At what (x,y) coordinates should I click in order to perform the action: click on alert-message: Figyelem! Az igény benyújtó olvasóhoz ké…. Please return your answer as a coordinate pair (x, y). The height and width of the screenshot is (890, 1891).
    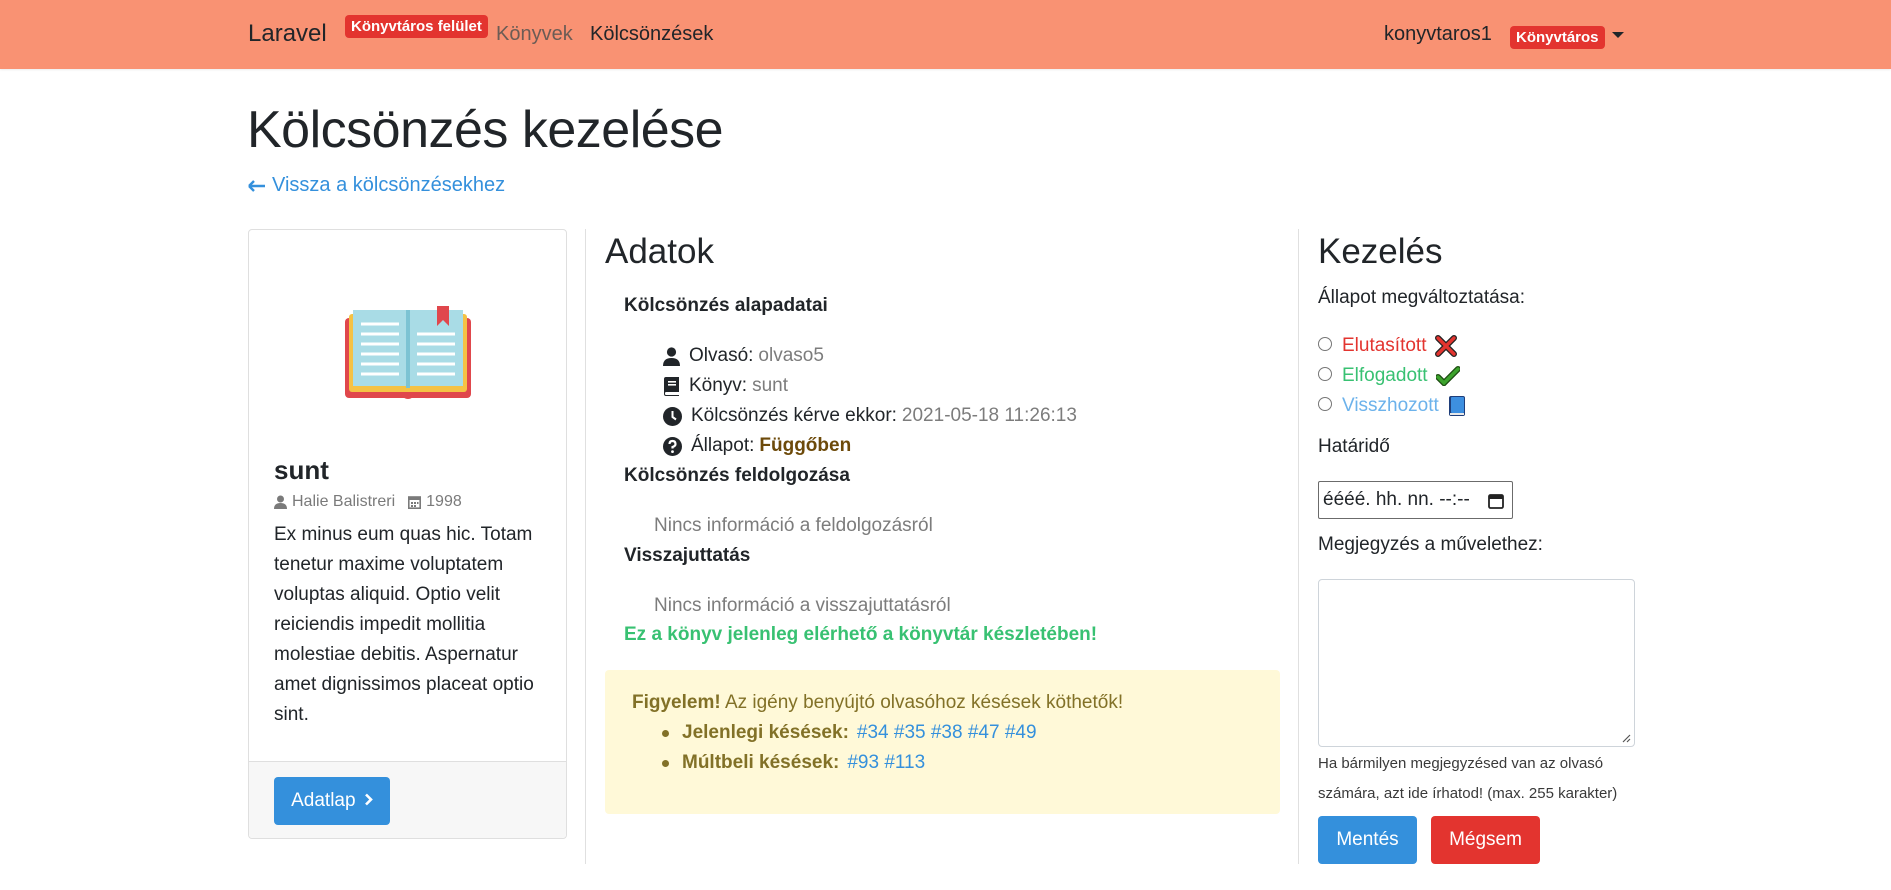
    Looking at the image, I should click on (877, 703).